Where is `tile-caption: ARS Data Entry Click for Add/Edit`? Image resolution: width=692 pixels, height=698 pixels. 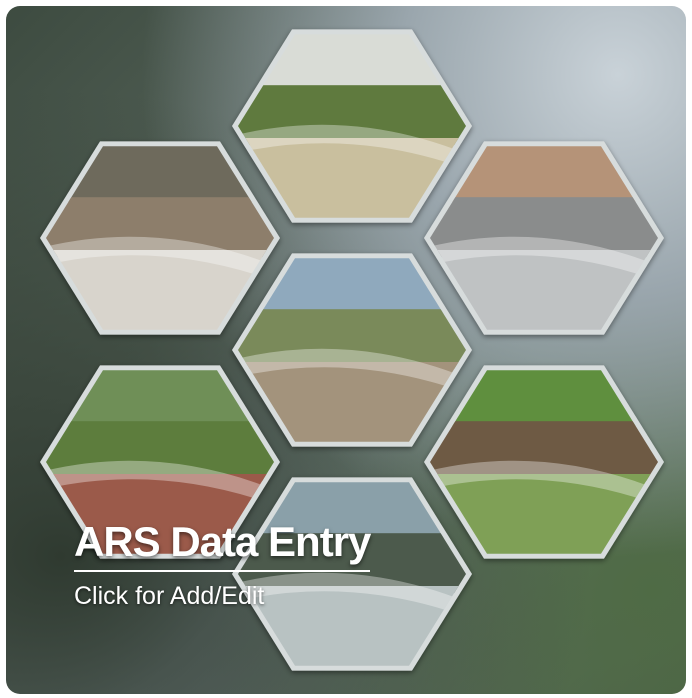
tile-caption: ARS Data Entry Click for Add/Edit is located at coordinates (222, 564).